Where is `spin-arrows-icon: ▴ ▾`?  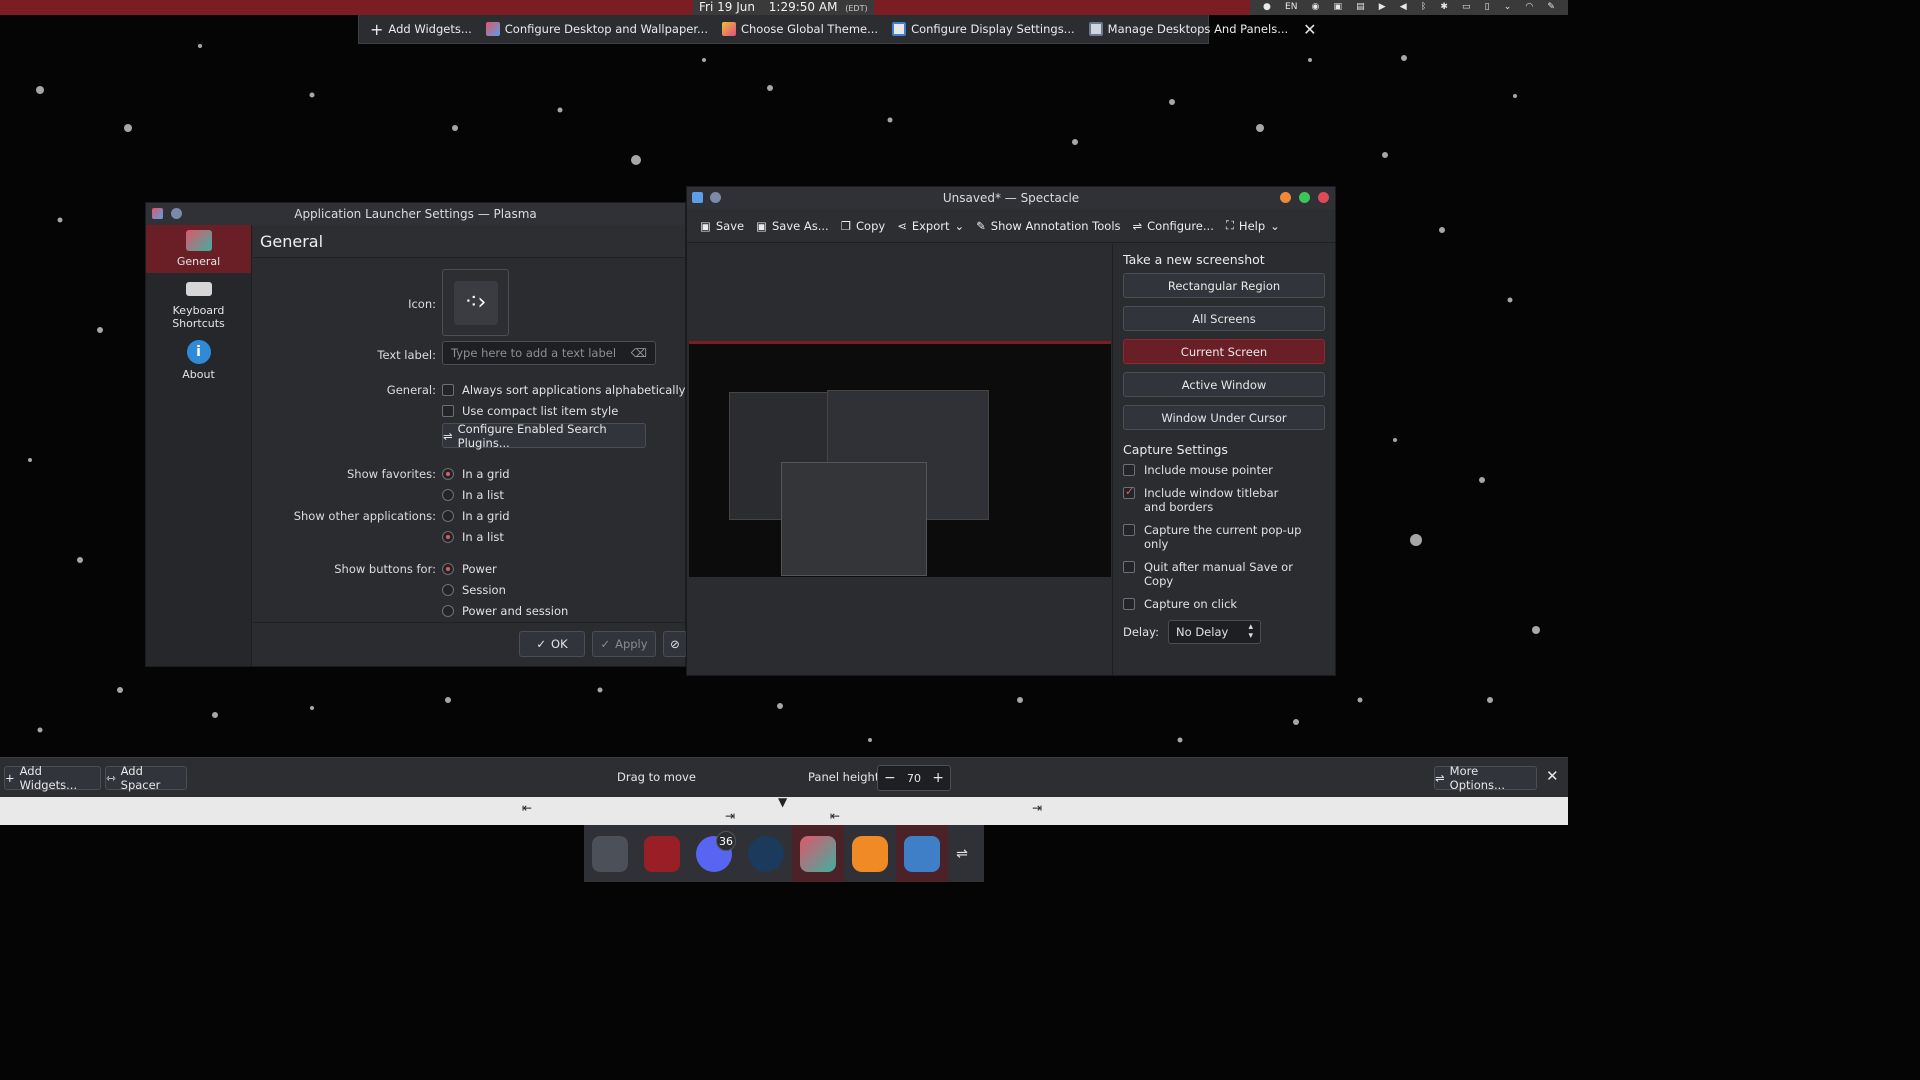
spin-arrows-icon: ▴ ▾ is located at coordinates (1251, 632).